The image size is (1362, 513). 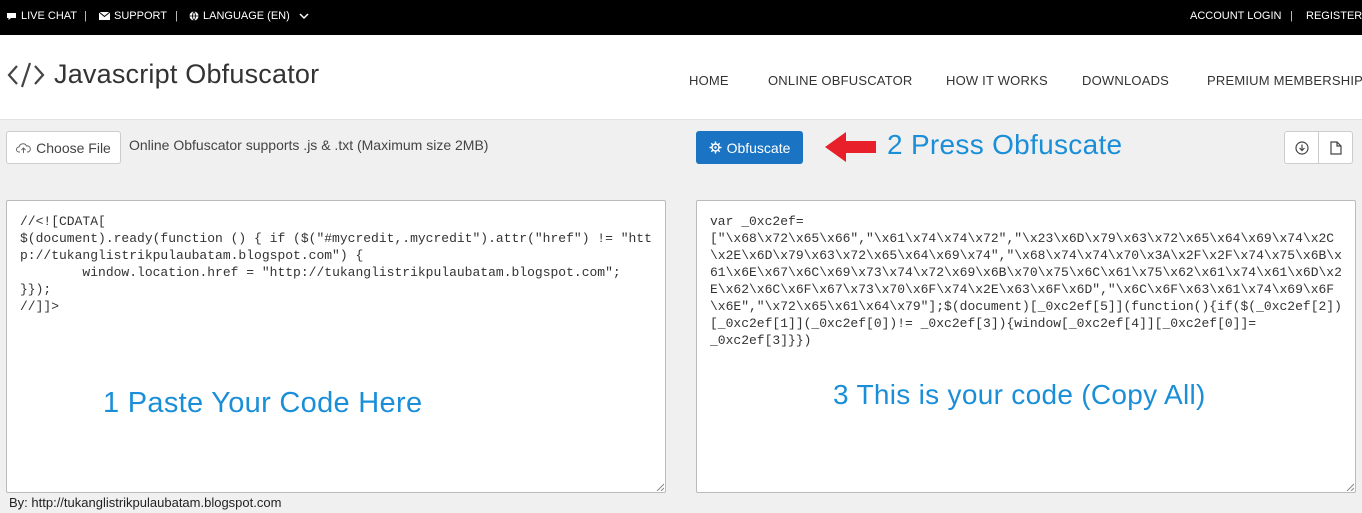 I want to click on nav-home: HOME, so click(x=709, y=80).